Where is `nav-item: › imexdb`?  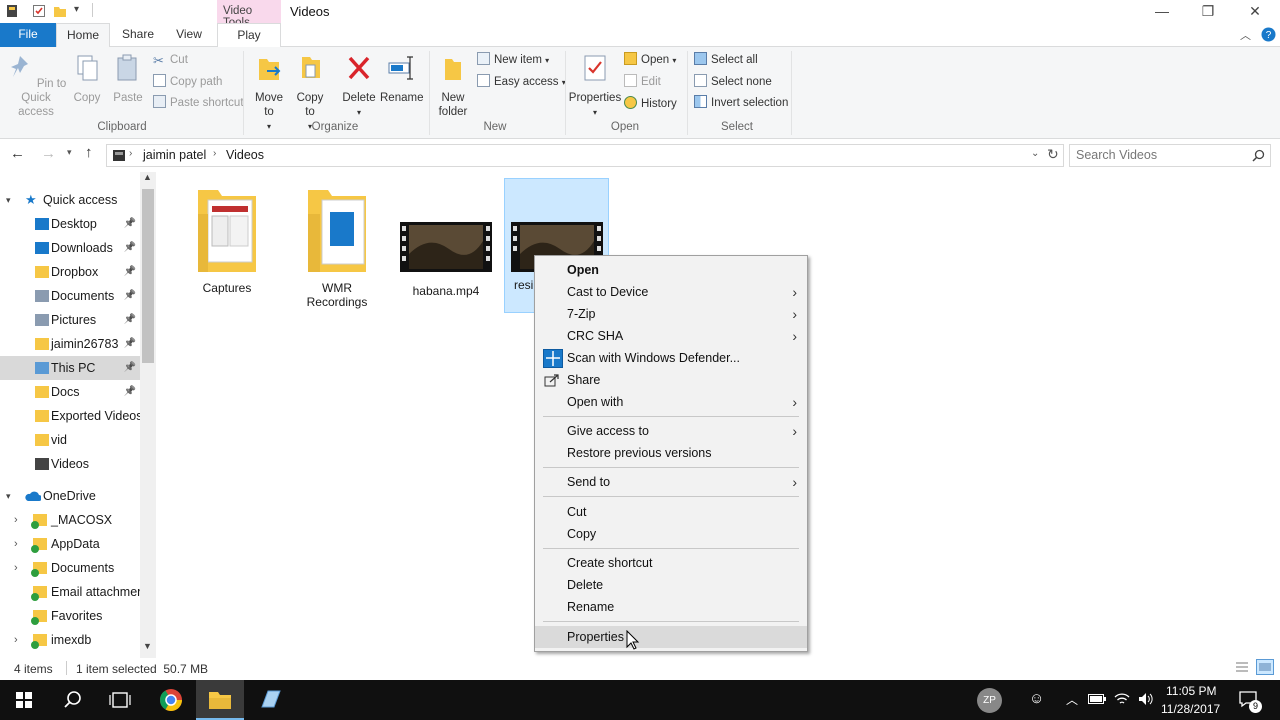
nav-item: › imexdb is located at coordinates (70, 640).